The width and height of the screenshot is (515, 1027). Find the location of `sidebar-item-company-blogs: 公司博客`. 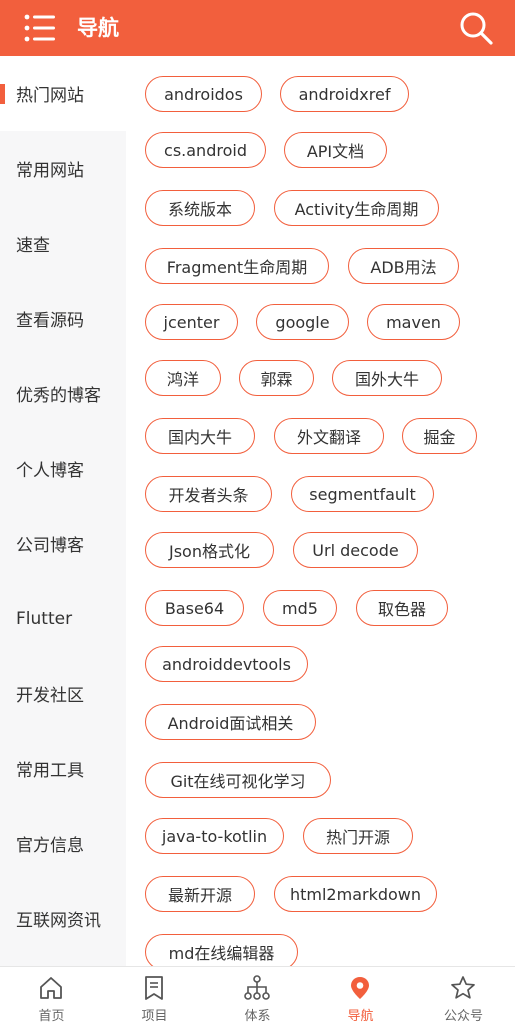

sidebar-item-company-blogs: 公司博客 is located at coordinates (63, 543).